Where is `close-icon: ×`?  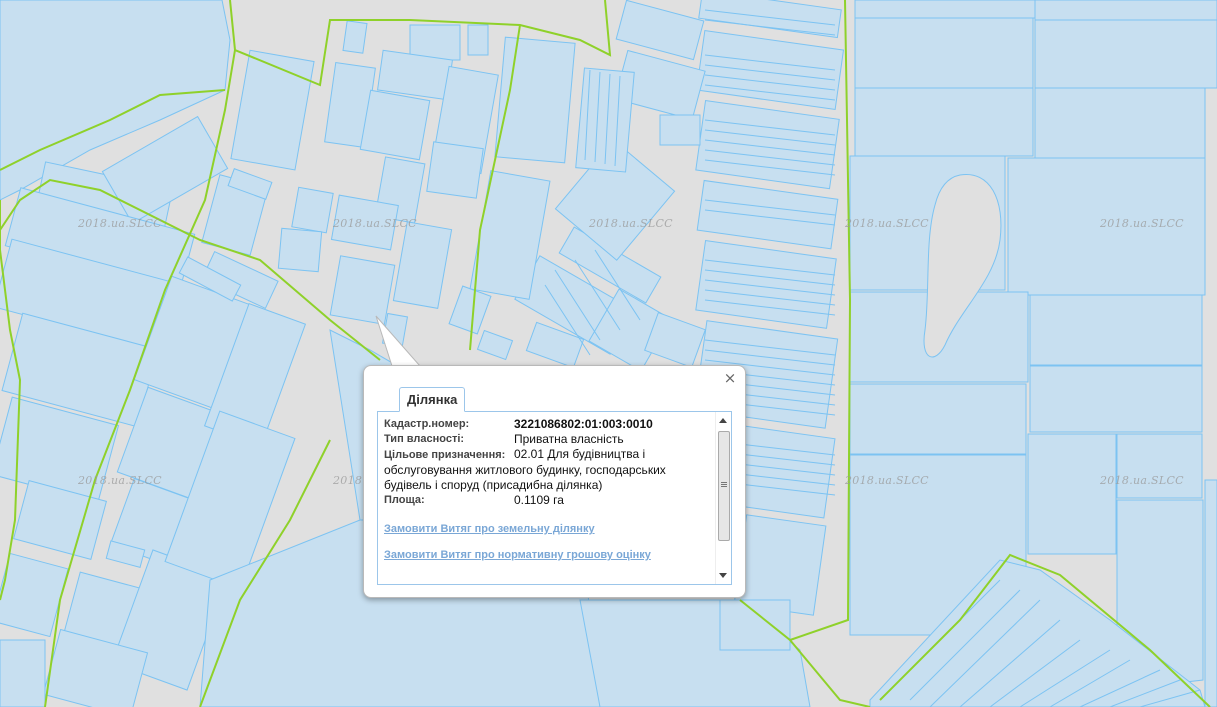 close-icon: × is located at coordinates (730, 378).